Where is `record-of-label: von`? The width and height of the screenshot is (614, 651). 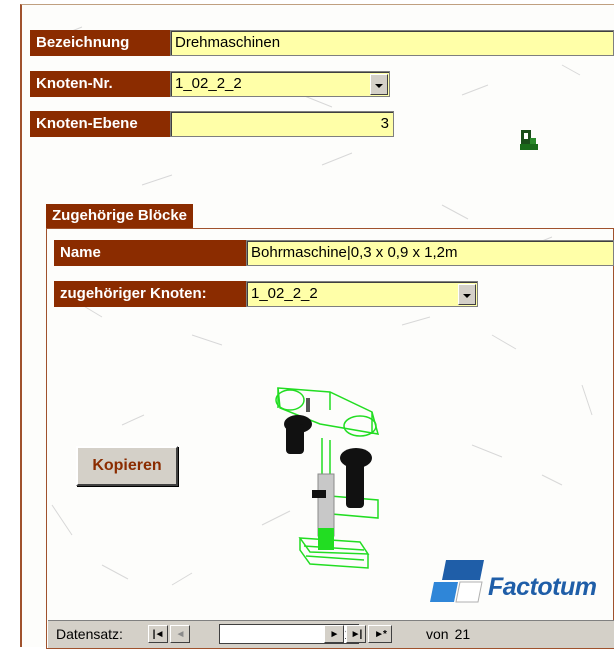
record-of-label: von is located at coordinates (437, 634).